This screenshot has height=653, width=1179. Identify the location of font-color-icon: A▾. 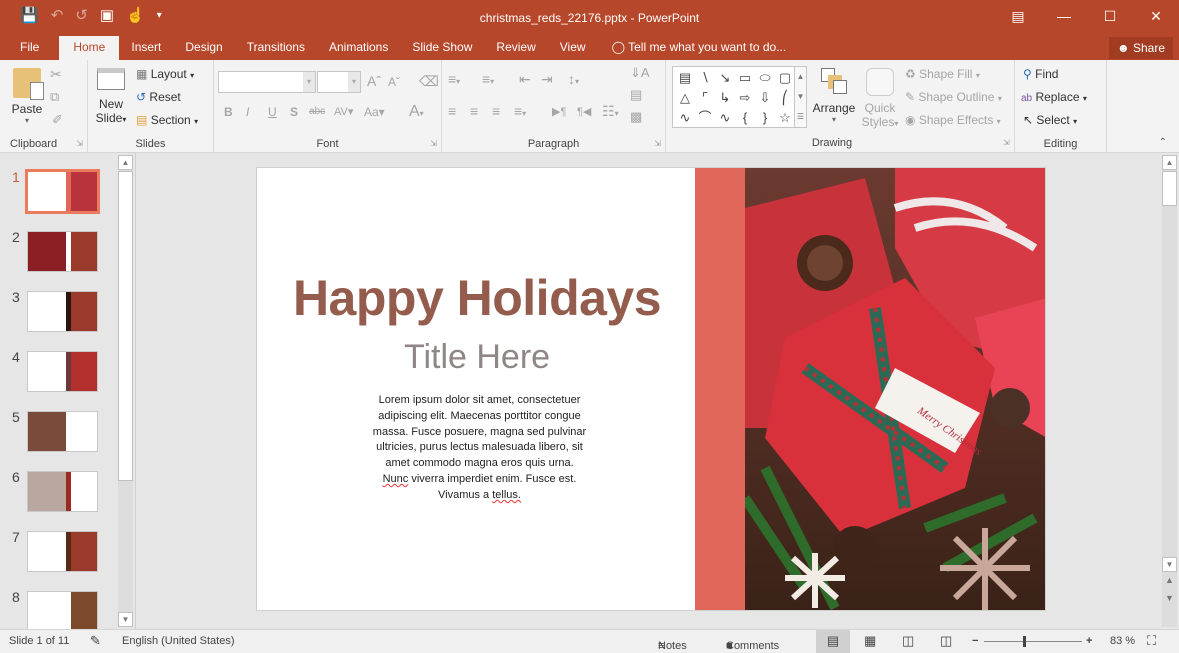
(416, 112).